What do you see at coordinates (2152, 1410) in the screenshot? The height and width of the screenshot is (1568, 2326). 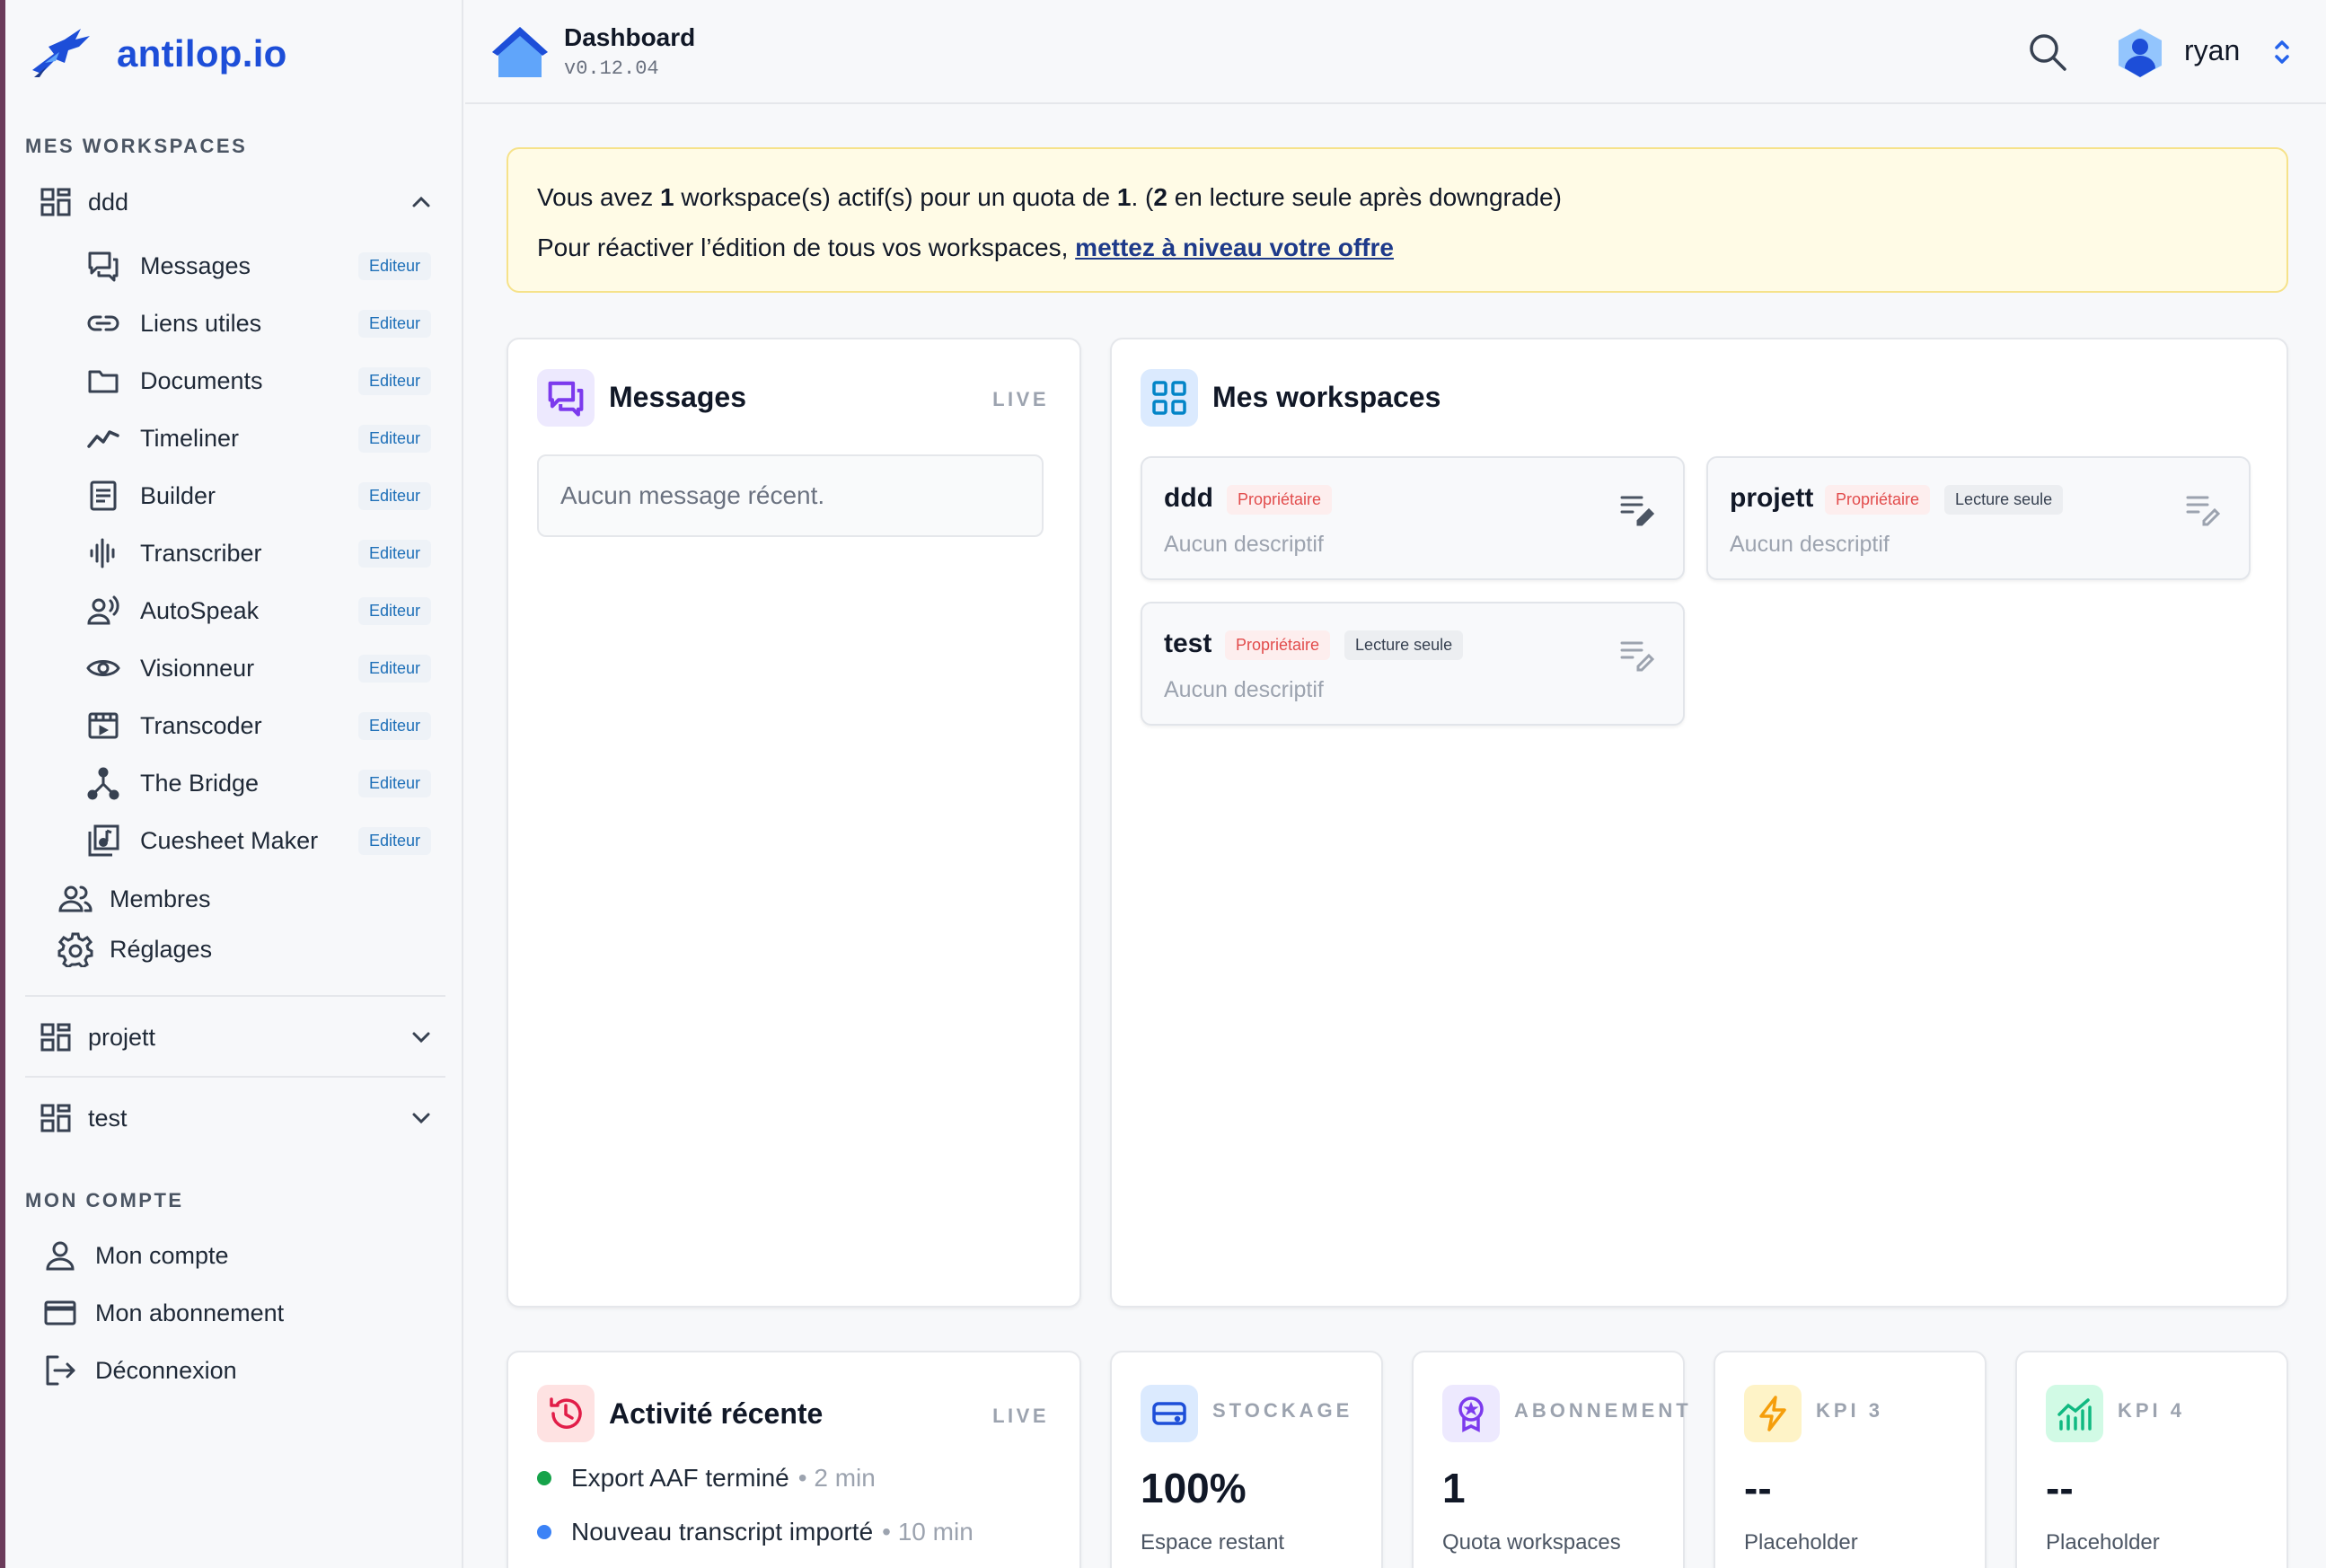 I see `kpi-label: KPI 4` at bounding box center [2152, 1410].